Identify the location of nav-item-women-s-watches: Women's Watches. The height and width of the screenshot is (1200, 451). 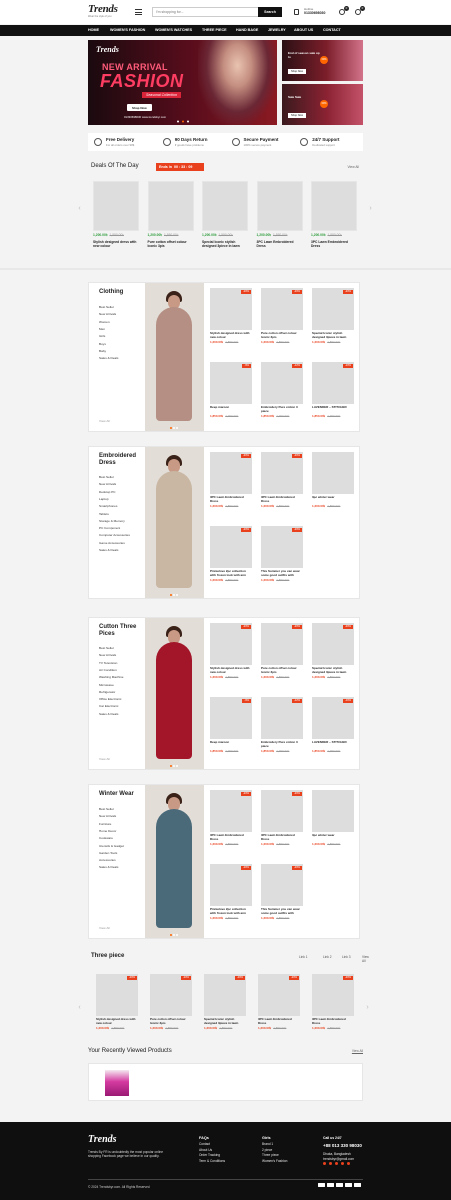
(173, 30).